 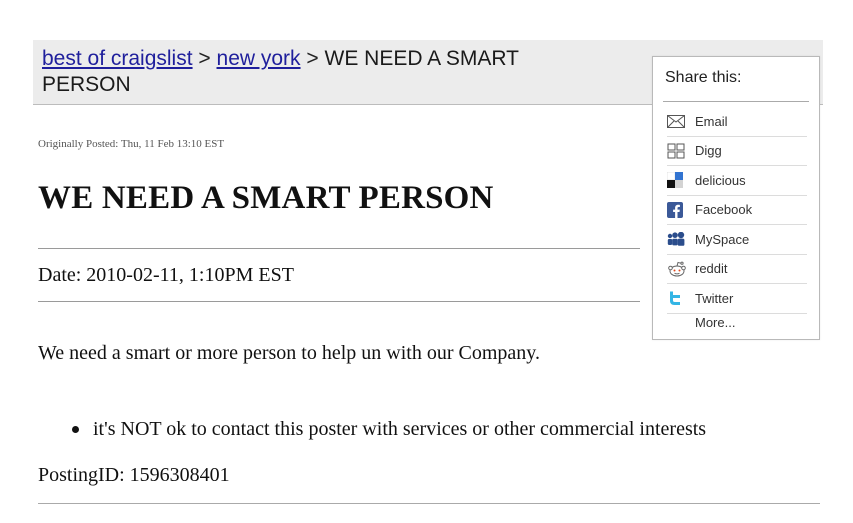 What do you see at coordinates (678, 210) in the screenshot?
I see `facebook-icon` at bounding box center [678, 210].